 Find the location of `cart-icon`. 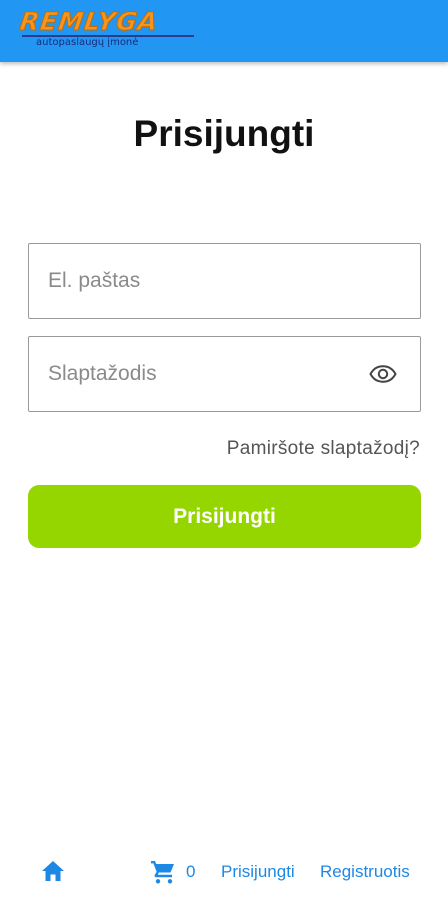

cart-icon is located at coordinates (163, 872).